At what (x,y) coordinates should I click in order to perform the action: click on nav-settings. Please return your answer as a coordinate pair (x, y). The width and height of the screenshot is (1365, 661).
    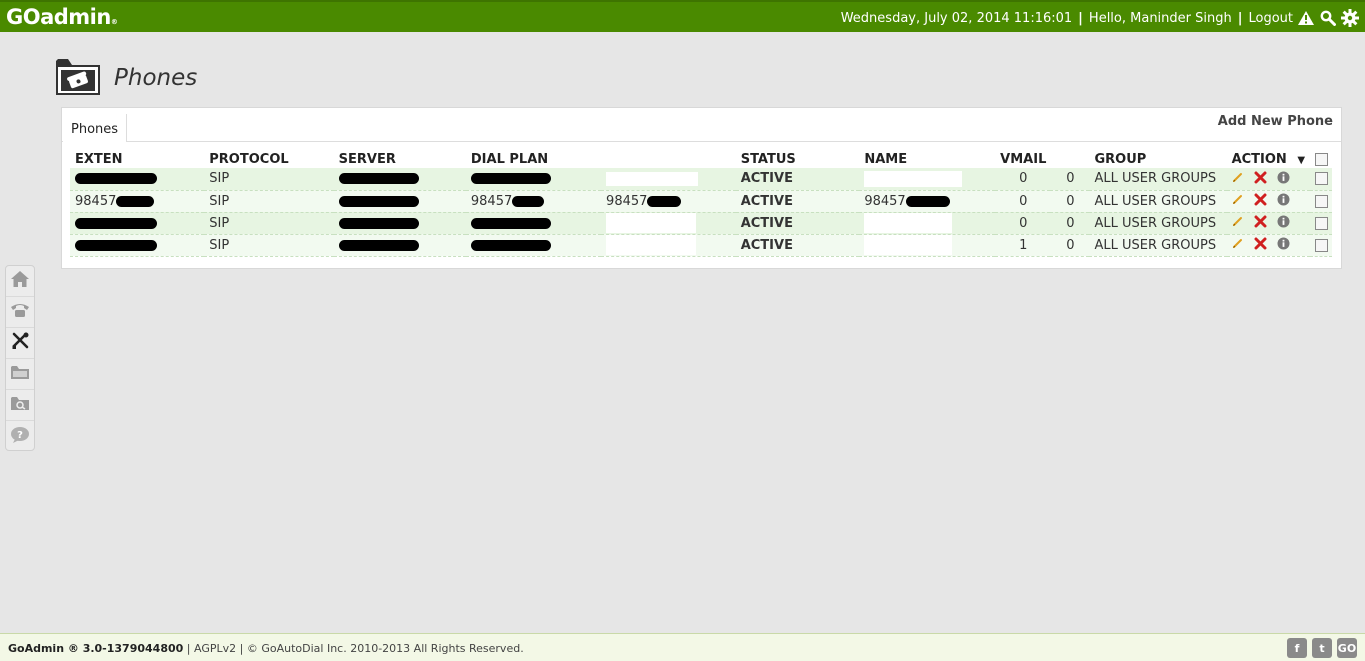
    Looking at the image, I should click on (20, 343).